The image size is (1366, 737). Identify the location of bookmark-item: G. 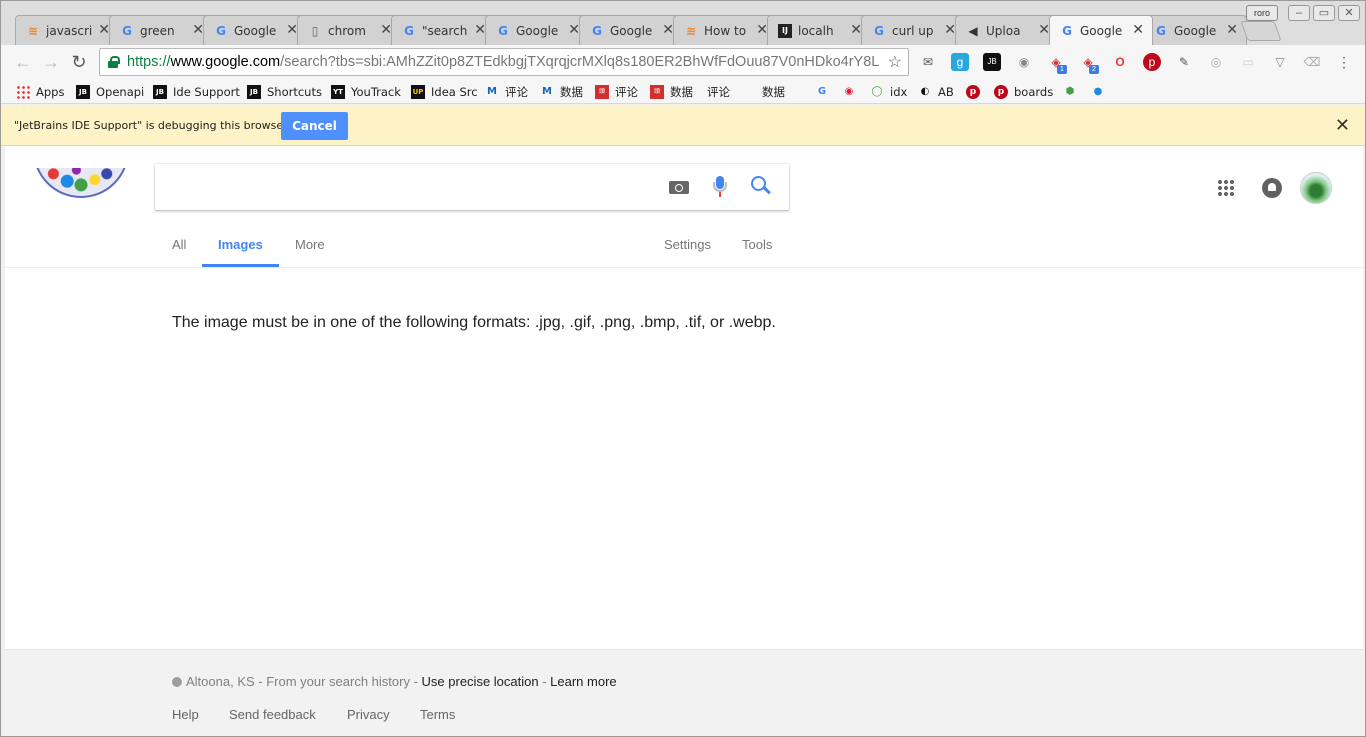
(825, 91).